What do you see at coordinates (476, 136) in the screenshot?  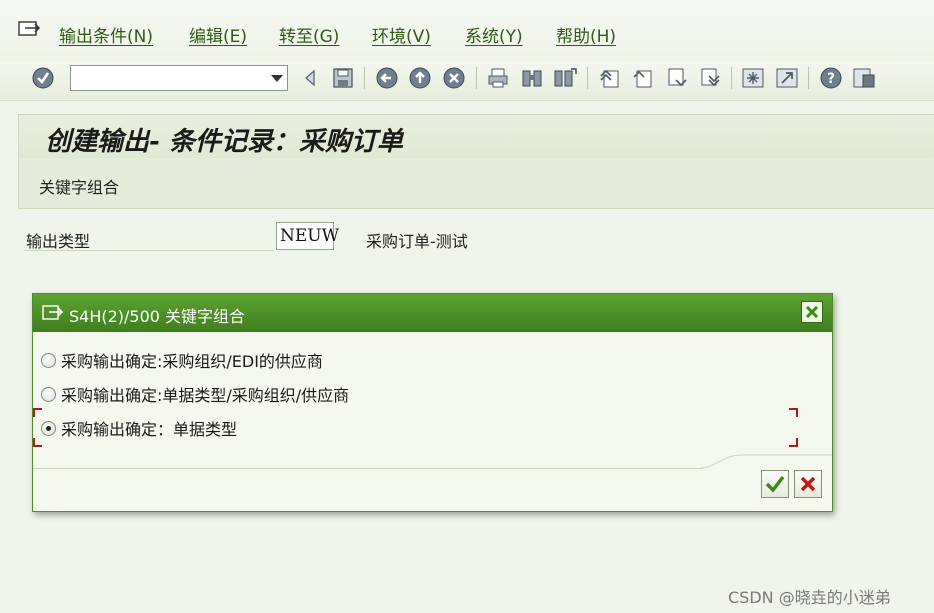 I see `title-bar: 创建输出- 条件记录：采购订单` at bounding box center [476, 136].